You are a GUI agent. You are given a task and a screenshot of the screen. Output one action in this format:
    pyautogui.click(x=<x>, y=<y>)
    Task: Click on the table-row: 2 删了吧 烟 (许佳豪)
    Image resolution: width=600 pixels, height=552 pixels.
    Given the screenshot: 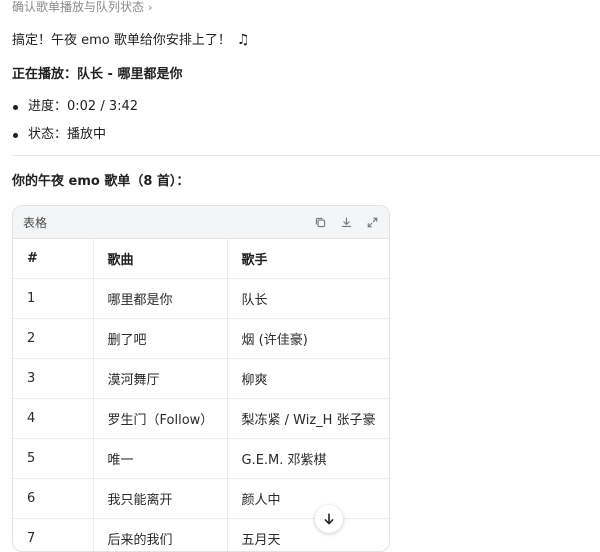 What is the action you would take?
    pyautogui.click(x=201, y=339)
    